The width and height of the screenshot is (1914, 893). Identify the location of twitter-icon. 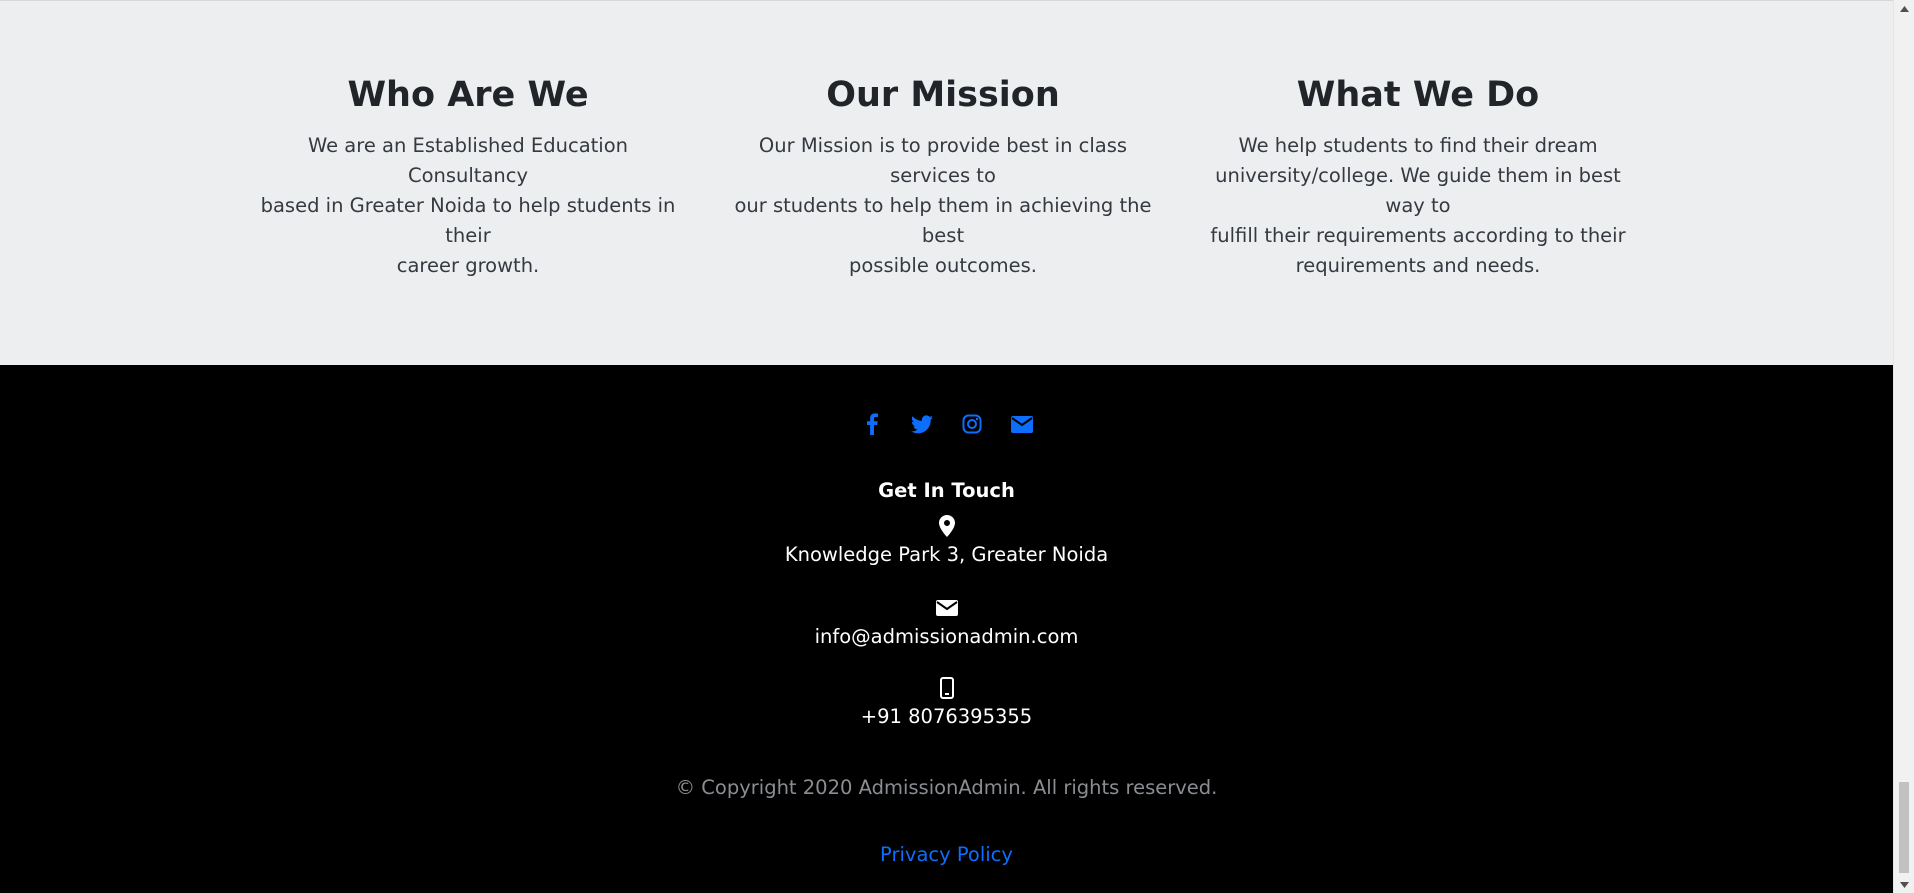
(922, 424).